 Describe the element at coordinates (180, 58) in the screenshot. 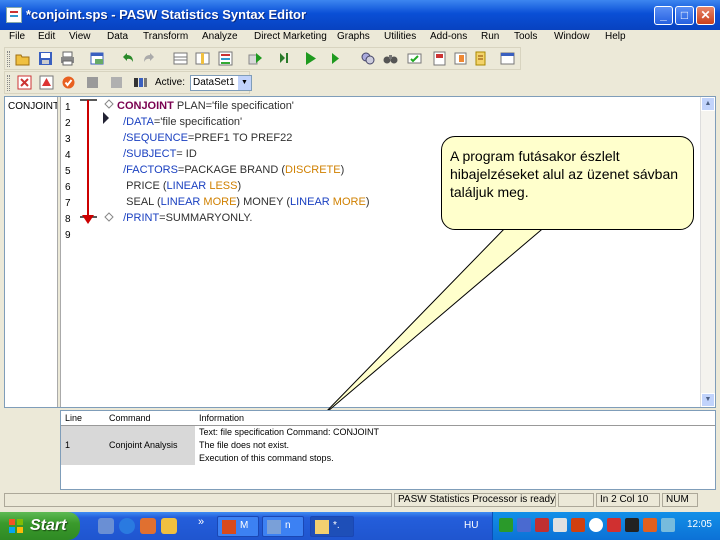

I see `go-to-case-icon` at that location.